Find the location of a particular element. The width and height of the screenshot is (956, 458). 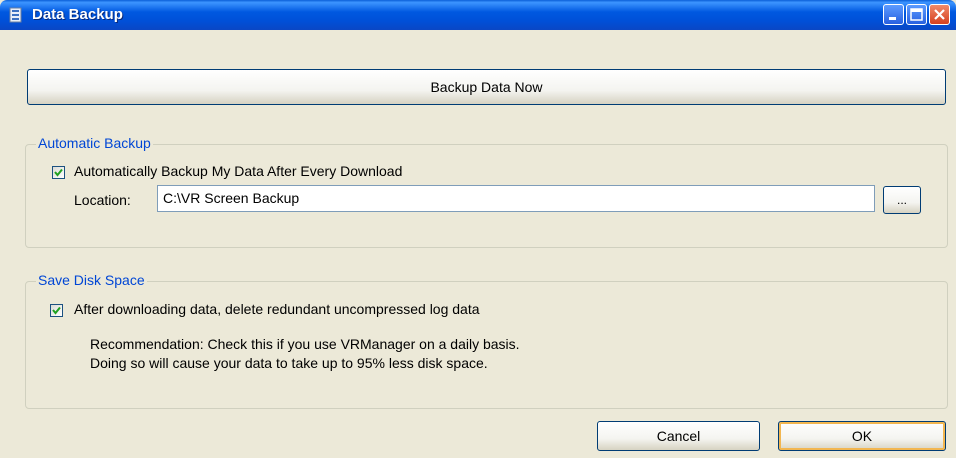

close-button is located at coordinates (939, 14).